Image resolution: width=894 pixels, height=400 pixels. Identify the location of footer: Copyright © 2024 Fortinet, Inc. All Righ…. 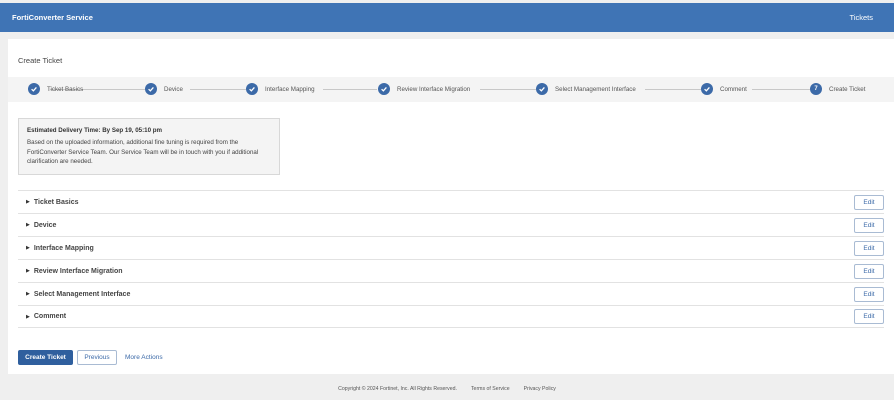
(447, 389).